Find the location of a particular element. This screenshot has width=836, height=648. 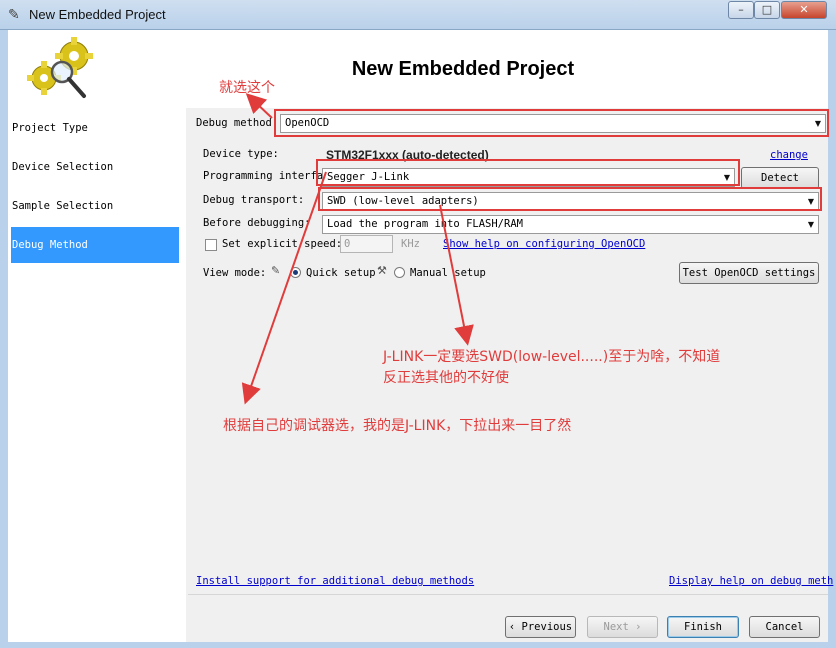

note-choose-debugger: 根据自己的调试器选，我的是J-LINK，下拉出来一目了然 is located at coordinates (397, 426).